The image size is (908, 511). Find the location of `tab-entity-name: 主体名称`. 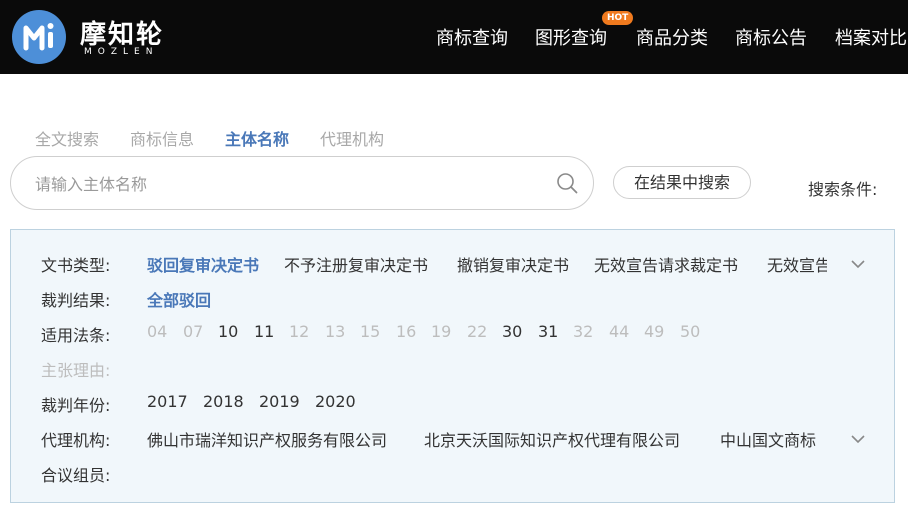

tab-entity-name: 主体名称 is located at coordinates (257, 138).